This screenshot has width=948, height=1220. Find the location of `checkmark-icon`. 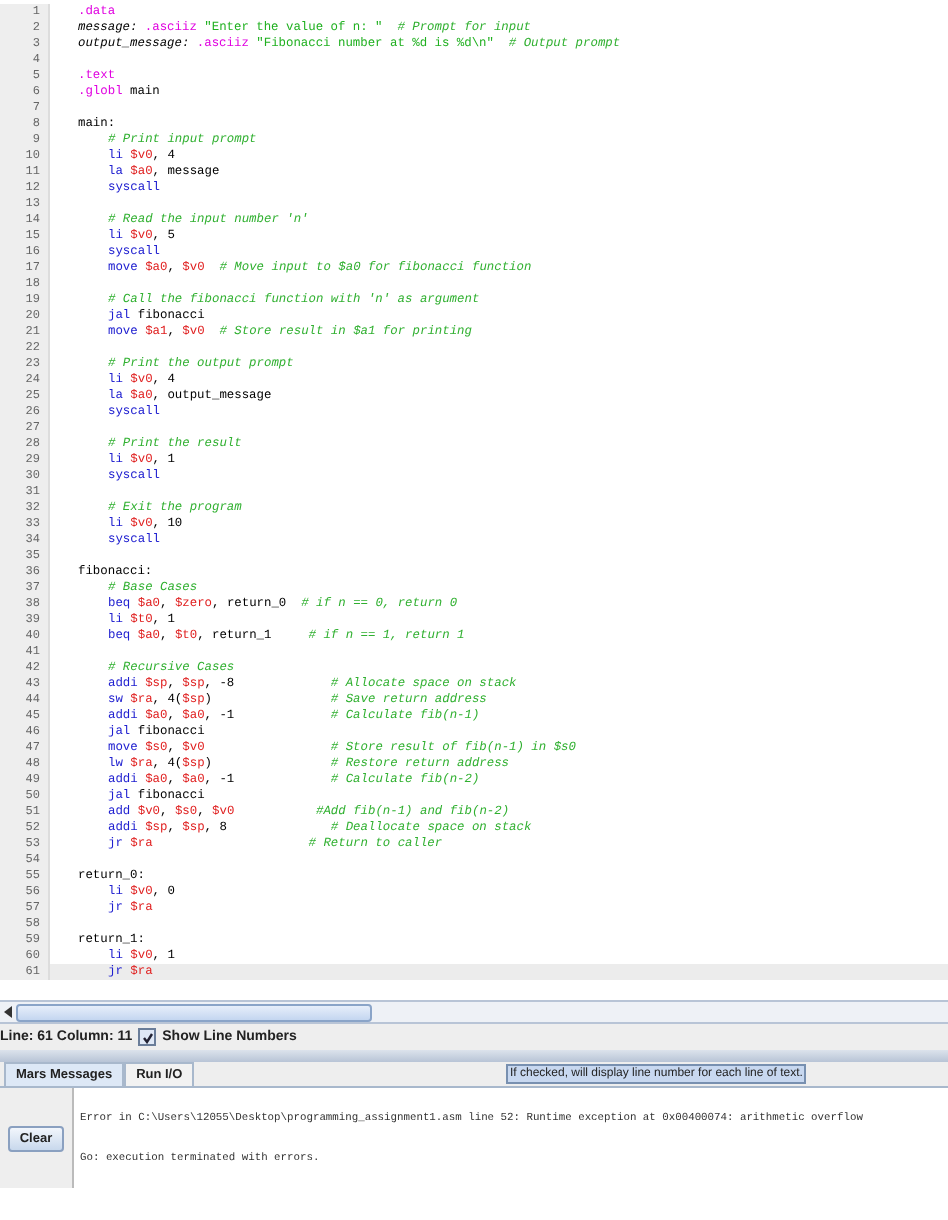

checkmark-icon is located at coordinates (147, 1037).